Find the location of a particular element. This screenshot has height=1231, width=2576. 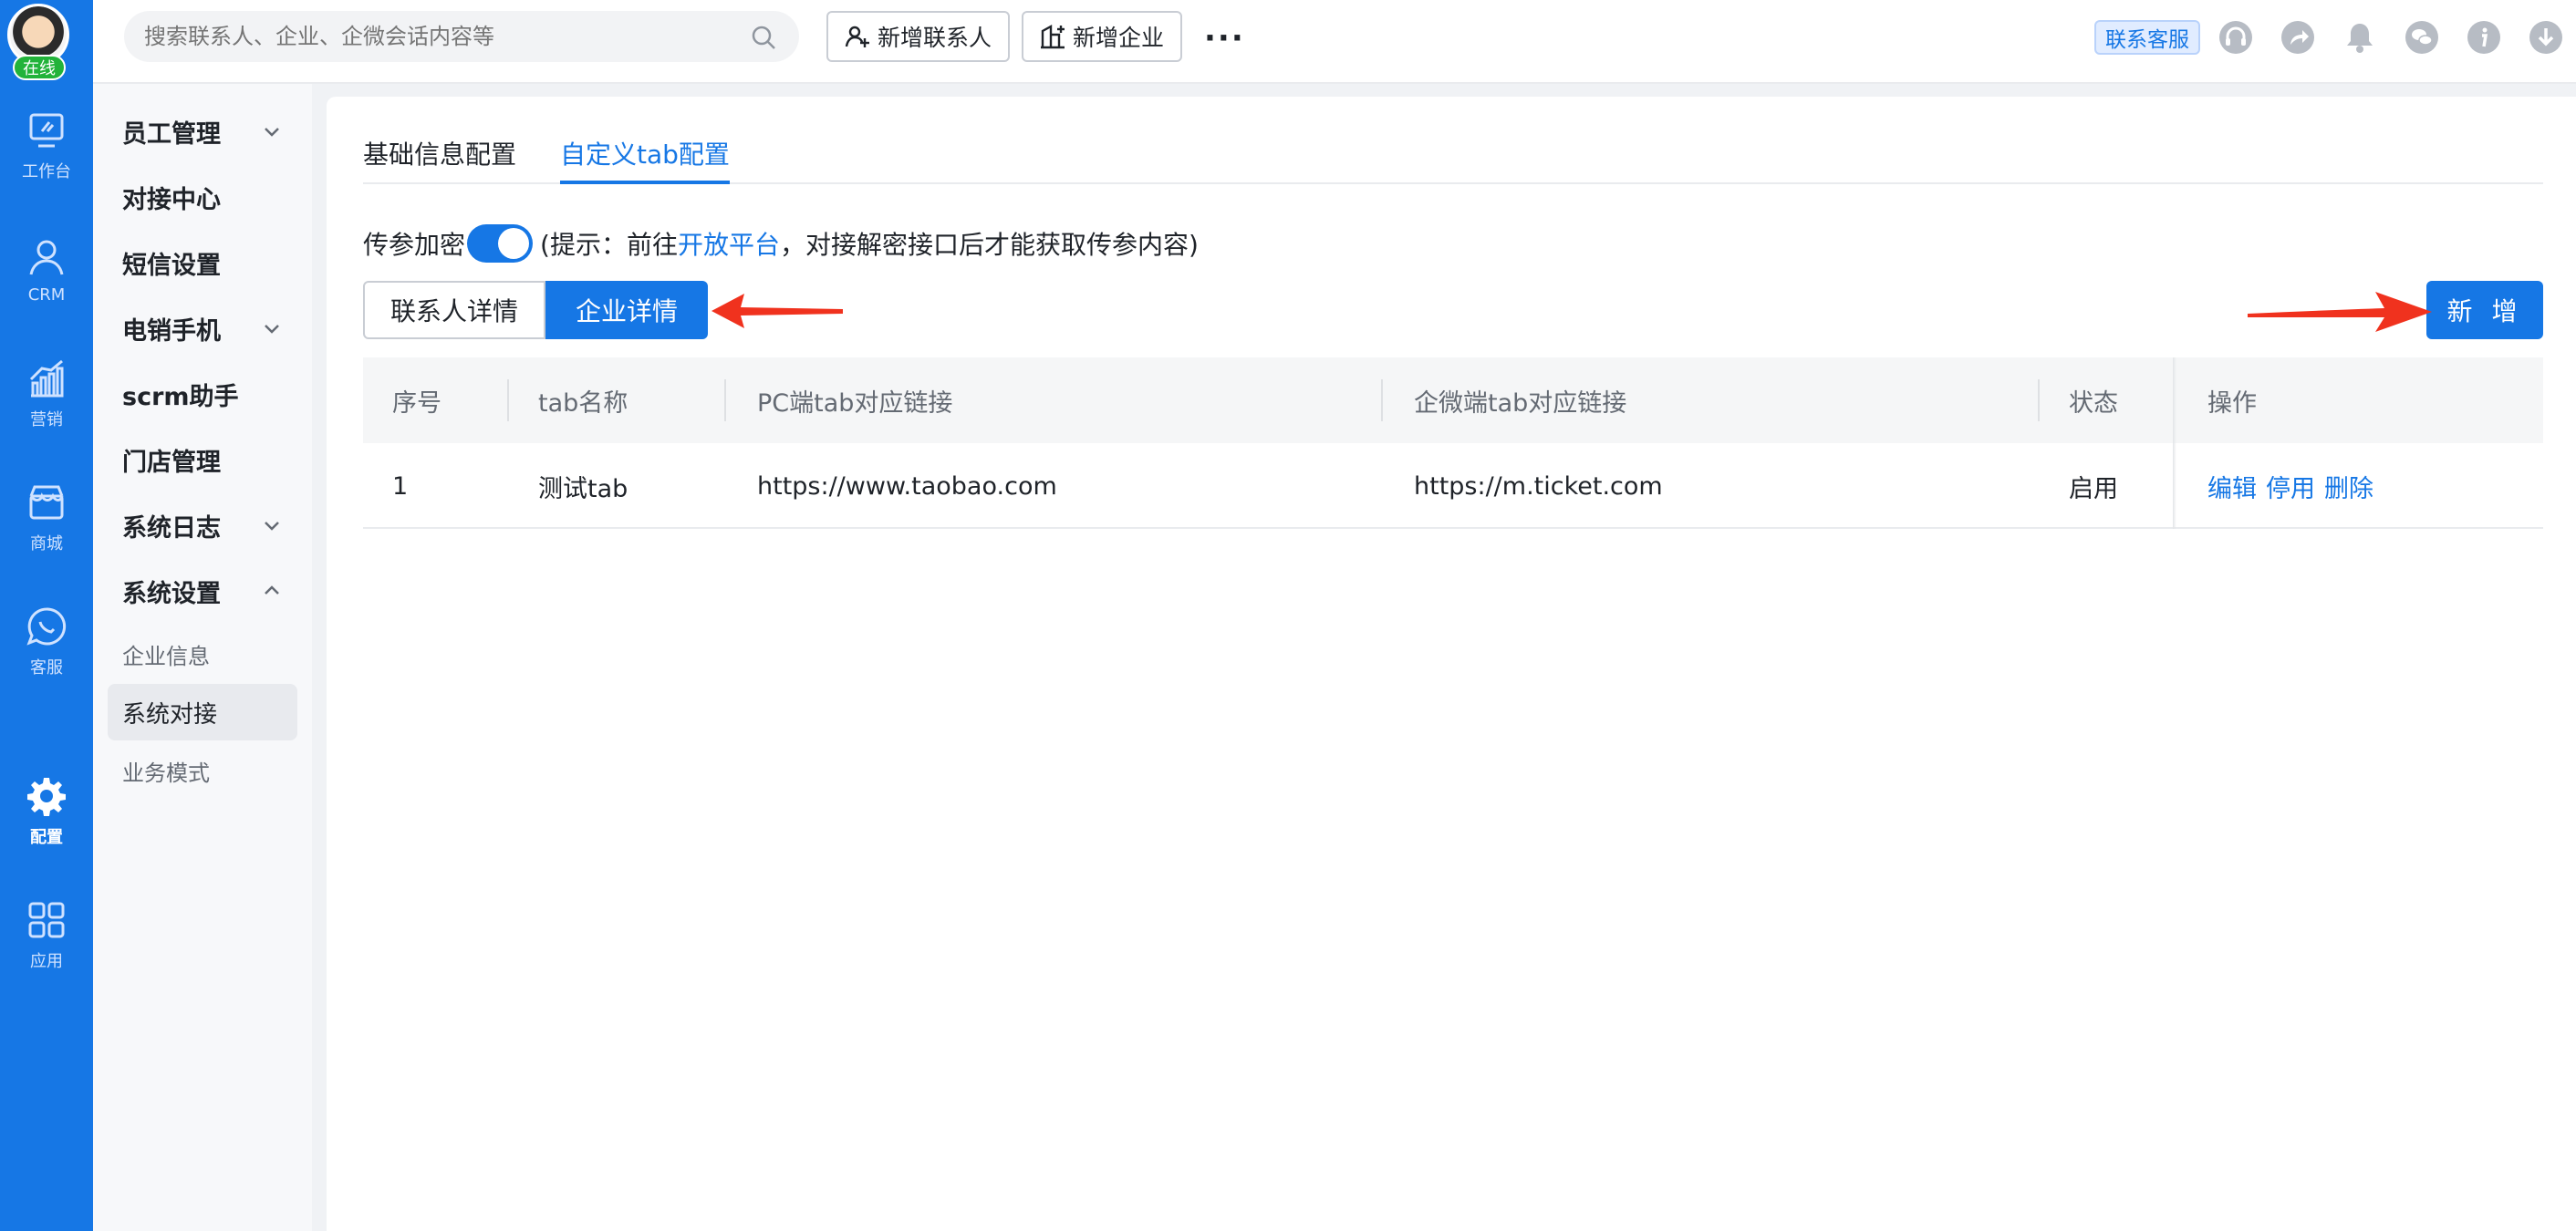

delete-link: 删除 is located at coordinates (2348, 486).